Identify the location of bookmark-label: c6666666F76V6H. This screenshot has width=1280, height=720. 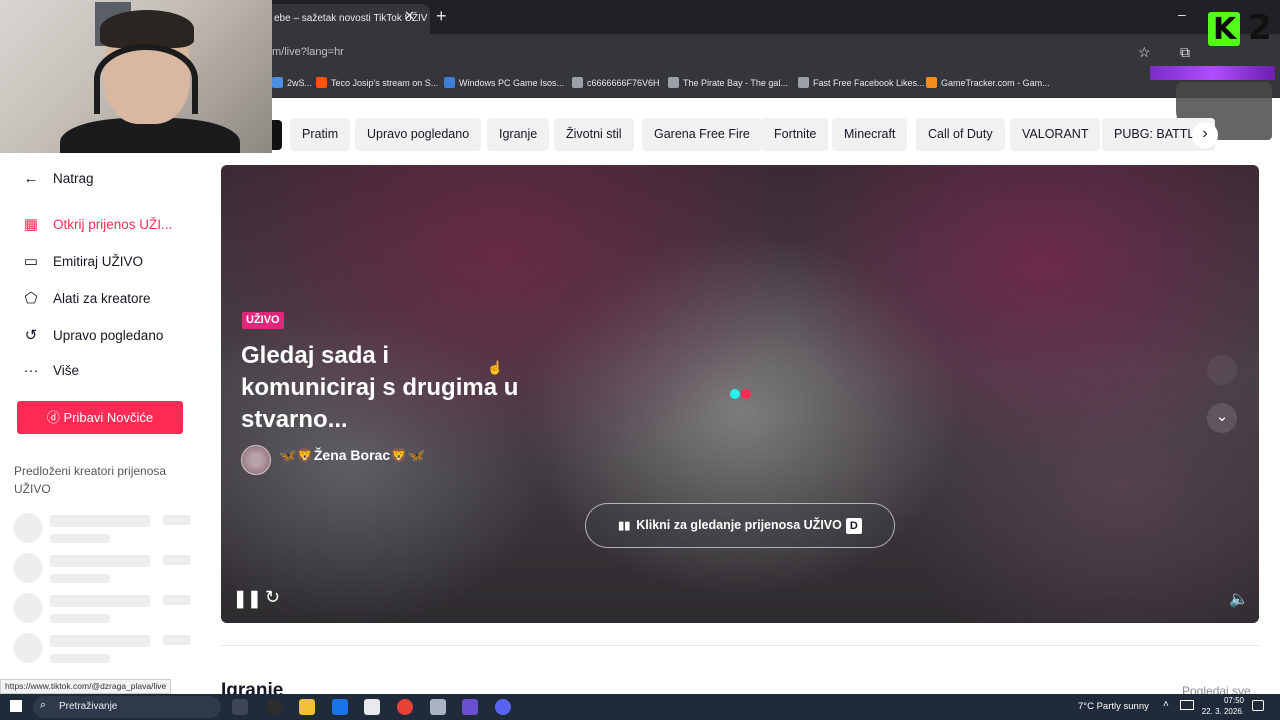
(623, 83).